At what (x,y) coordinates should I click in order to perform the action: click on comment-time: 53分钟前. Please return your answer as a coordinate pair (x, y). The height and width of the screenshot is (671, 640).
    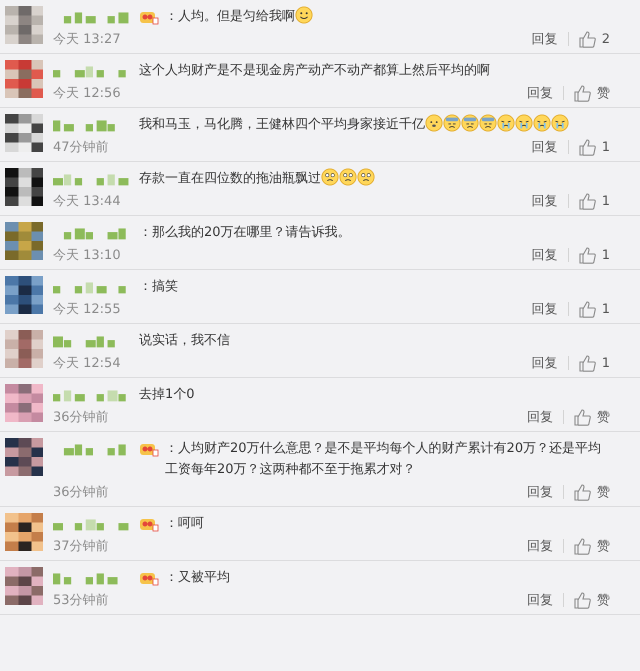
    Looking at the image, I should click on (81, 600).